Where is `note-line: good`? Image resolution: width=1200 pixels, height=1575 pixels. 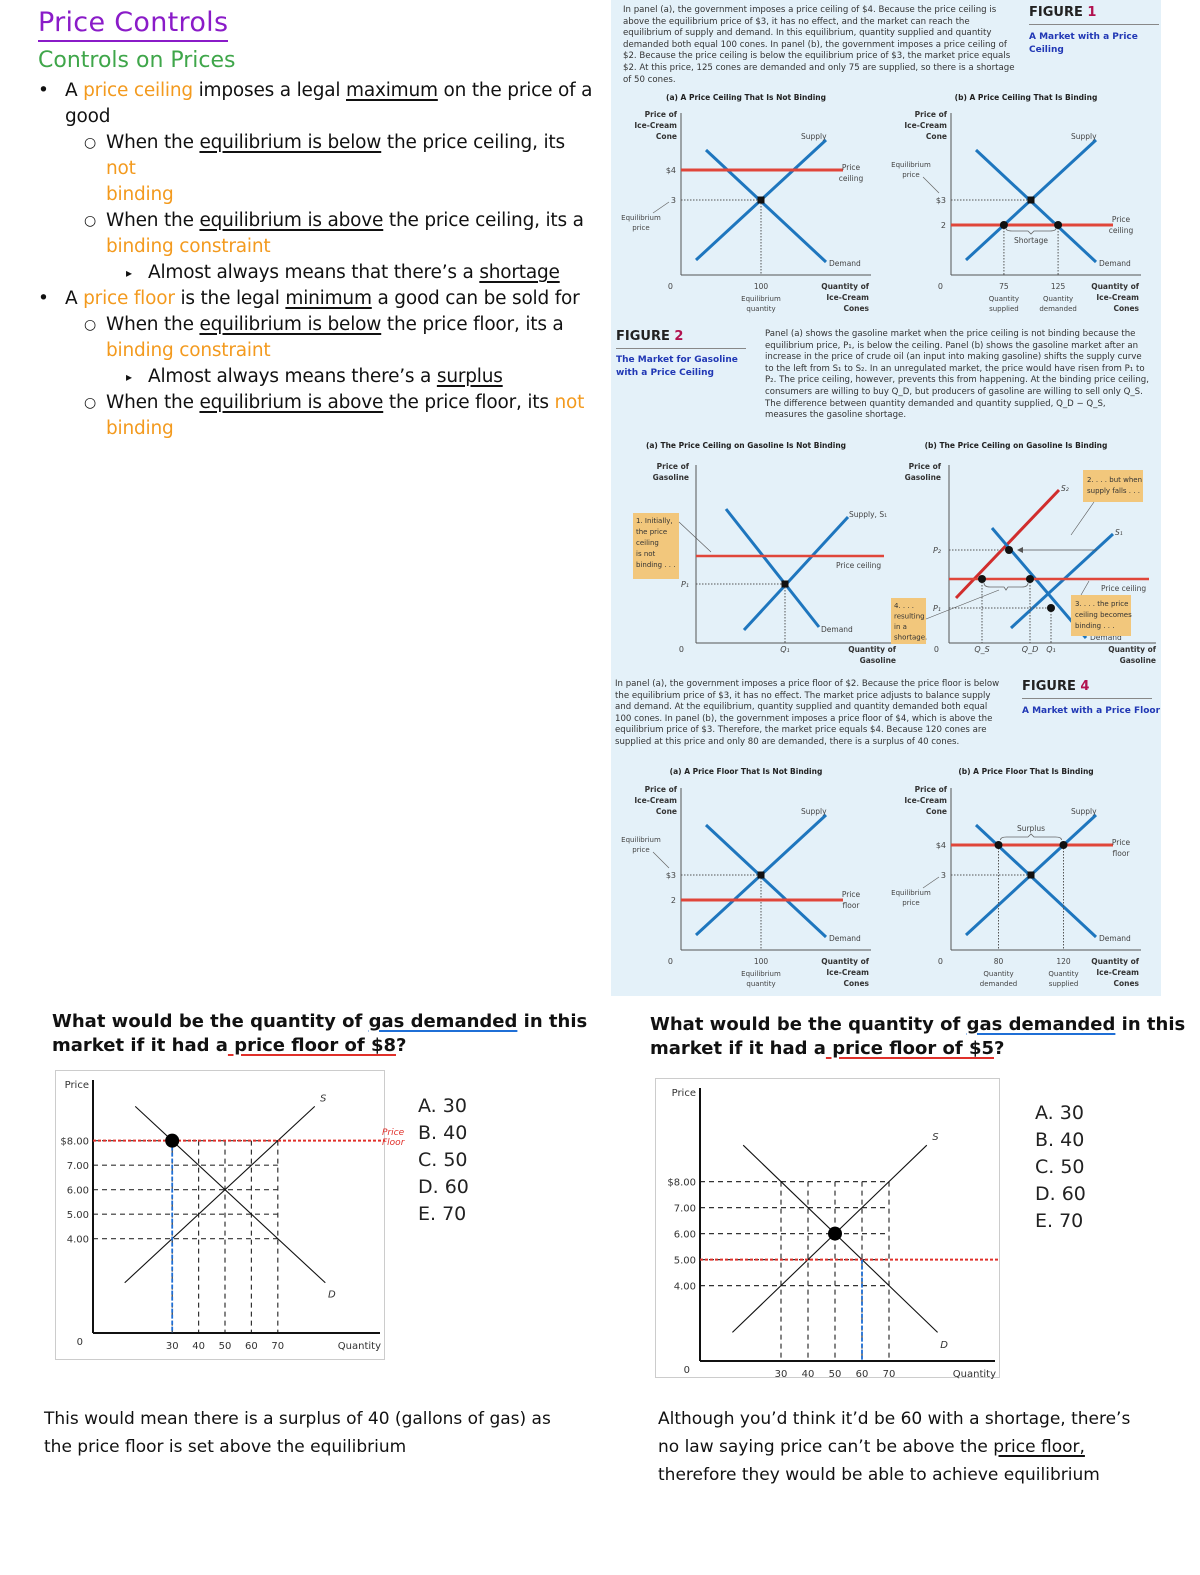 note-line: good is located at coordinates (318, 117).